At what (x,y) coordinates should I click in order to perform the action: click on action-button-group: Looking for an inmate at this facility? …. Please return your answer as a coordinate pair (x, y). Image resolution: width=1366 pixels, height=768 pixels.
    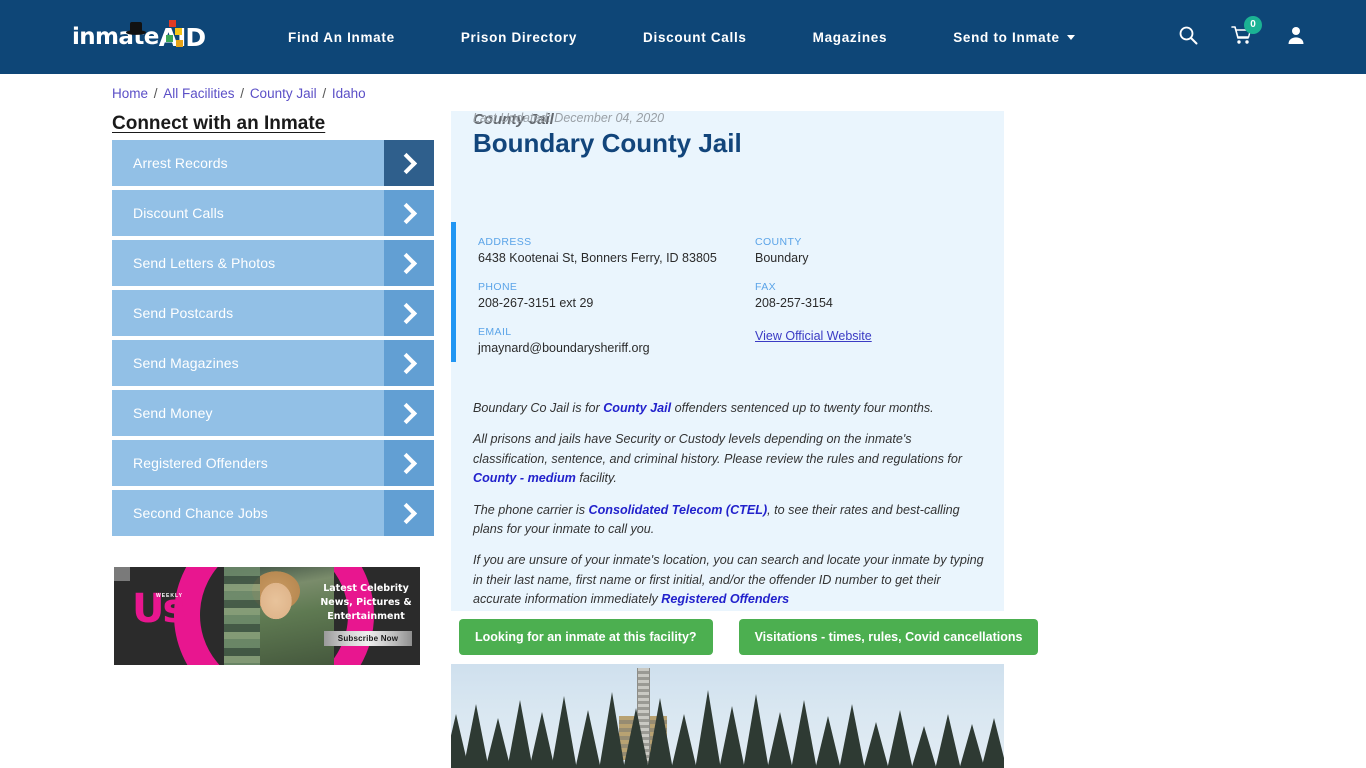
    Looking at the image, I should click on (749, 637).